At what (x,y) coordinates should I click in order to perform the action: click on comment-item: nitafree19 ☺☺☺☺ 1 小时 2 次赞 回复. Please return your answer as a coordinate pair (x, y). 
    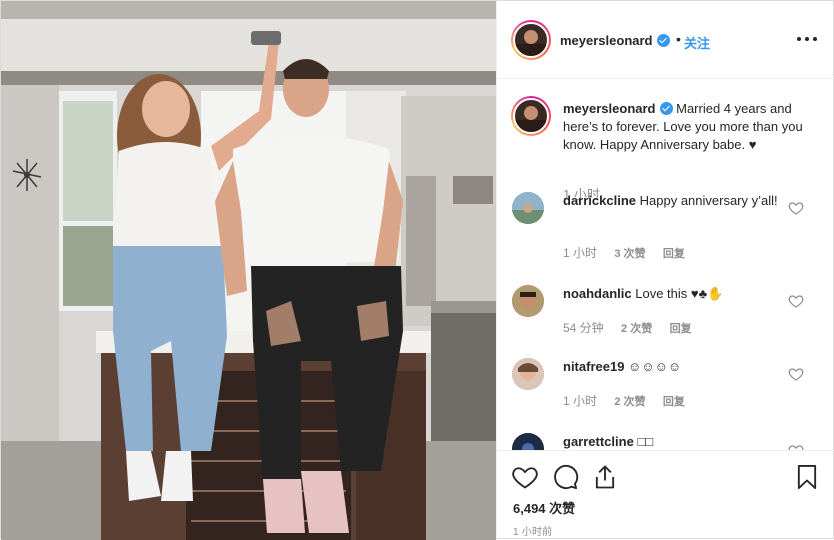
    Looking at the image, I should click on (666, 398).